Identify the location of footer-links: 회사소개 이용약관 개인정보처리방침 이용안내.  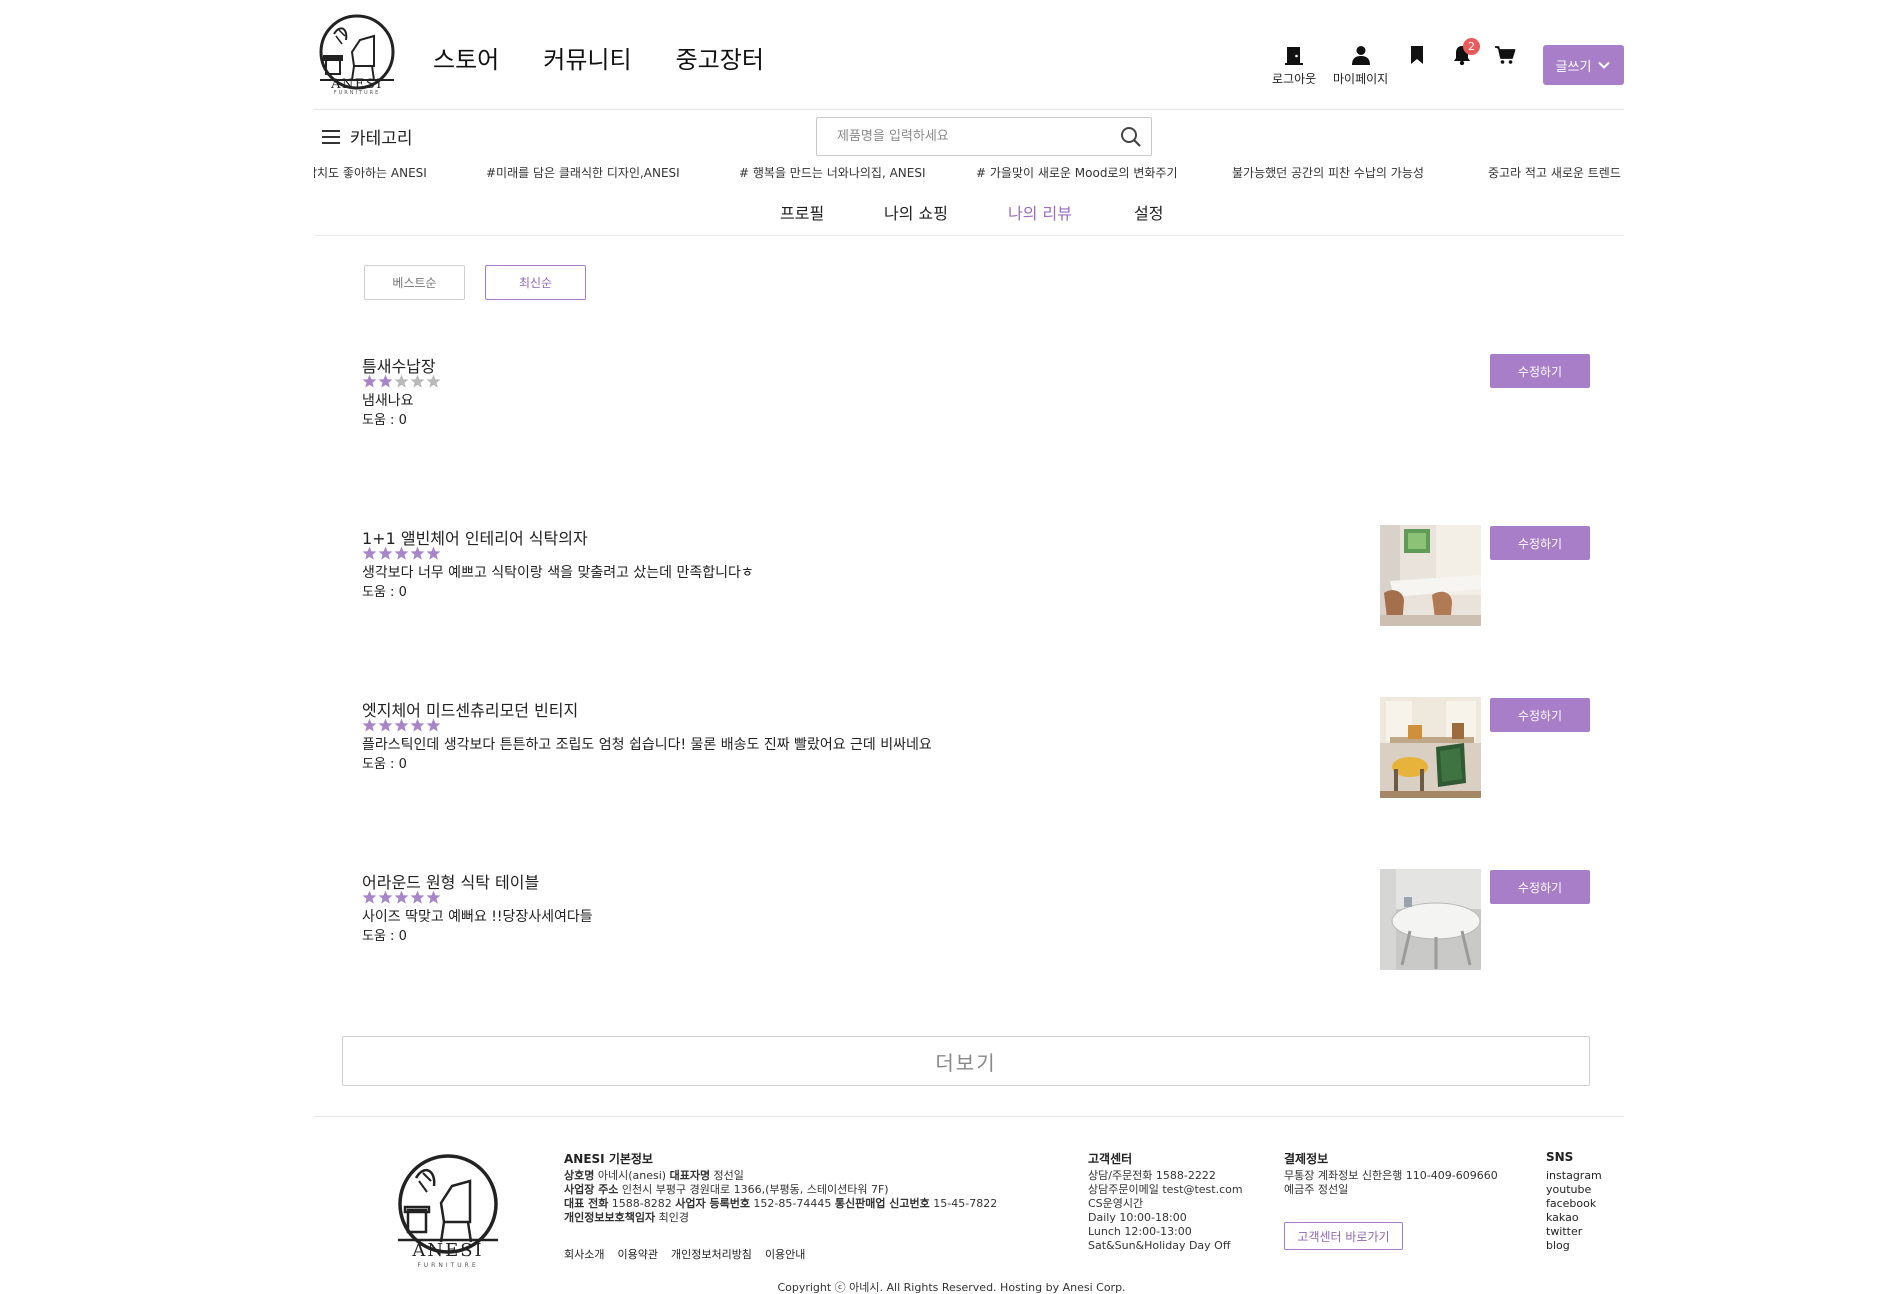
(684, 1254).